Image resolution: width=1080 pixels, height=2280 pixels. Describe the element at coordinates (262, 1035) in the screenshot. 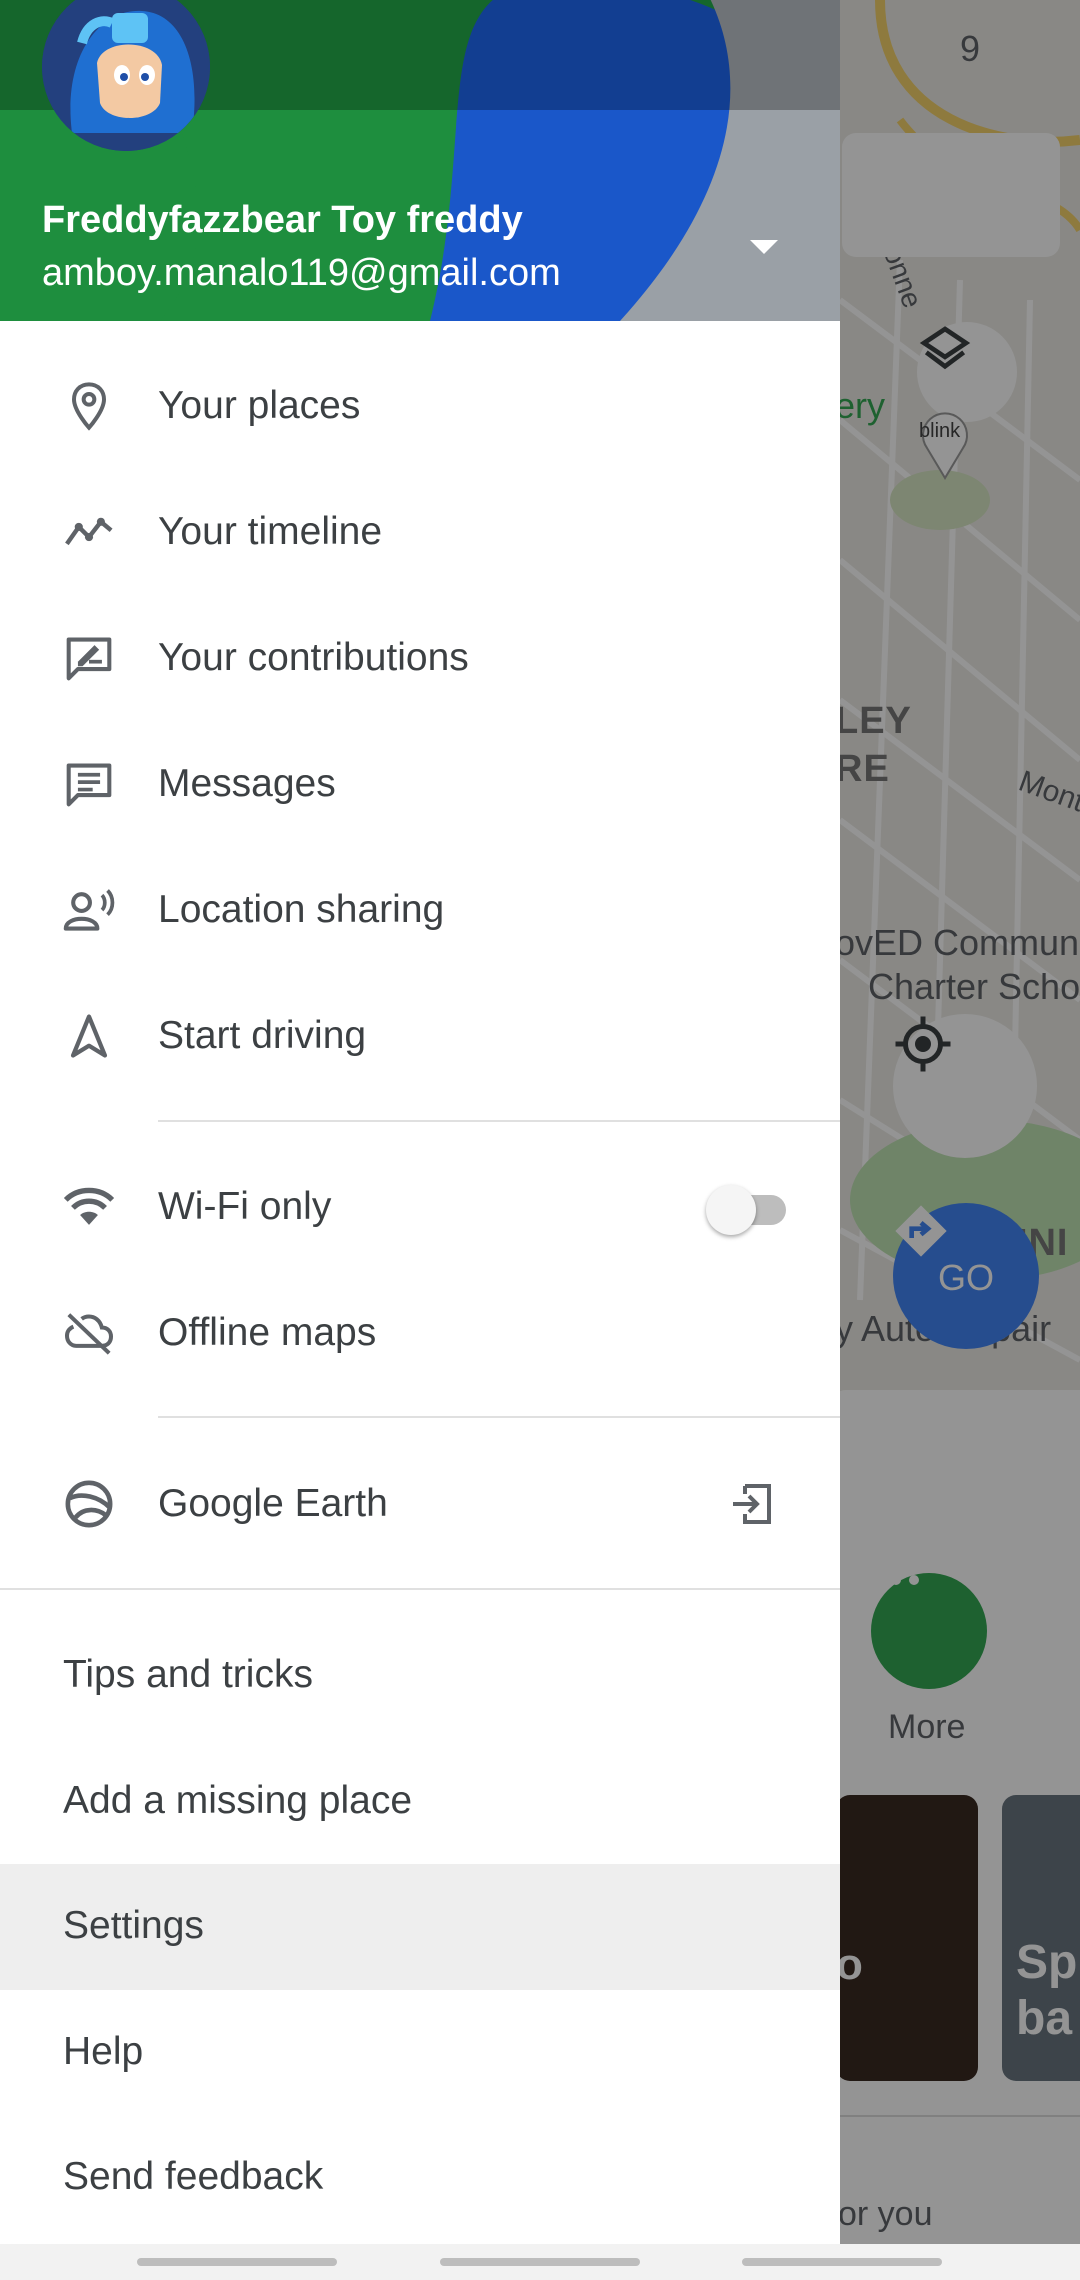

I see `menu-item-label: Start driving` at that location.